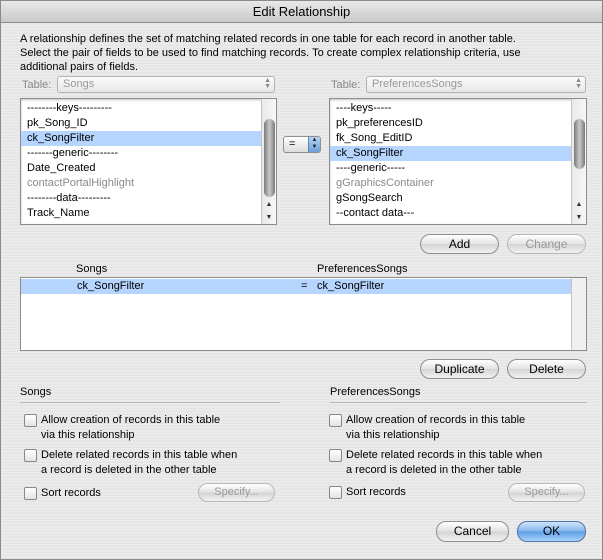 This screenshot has height=560, width=603. I want to click on window-title: Edit Relationship, so click(301, 12).